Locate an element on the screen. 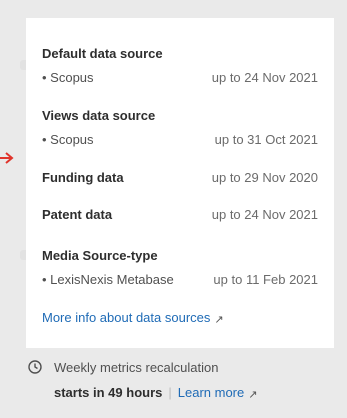 This screenshot has width=347, height=418. media-source-row: • LexisNexis Metabase up to 11 Feb 2021 is located at coordinates (180, 280).